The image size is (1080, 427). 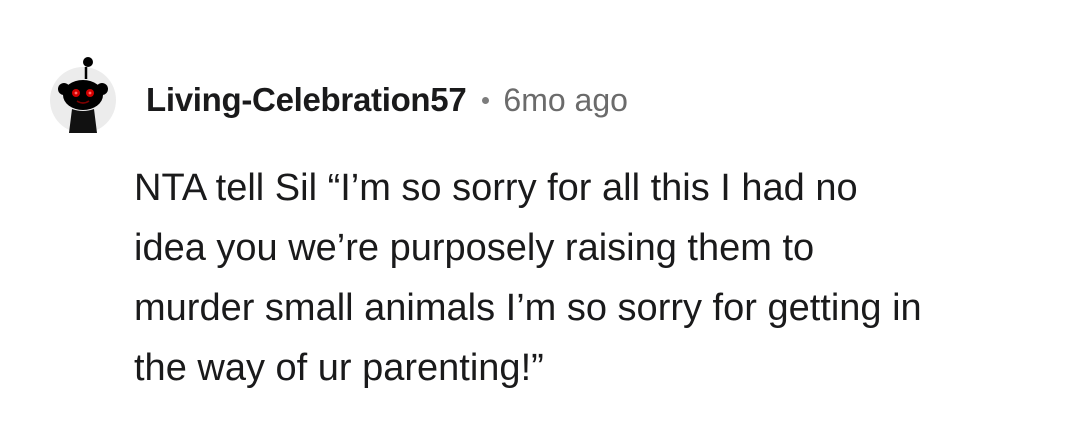 What do you see at coordinates (339, 368) in the screenshot?
I see `comment-line: the way of ur parenting!”` at bounding box center [339, 368].